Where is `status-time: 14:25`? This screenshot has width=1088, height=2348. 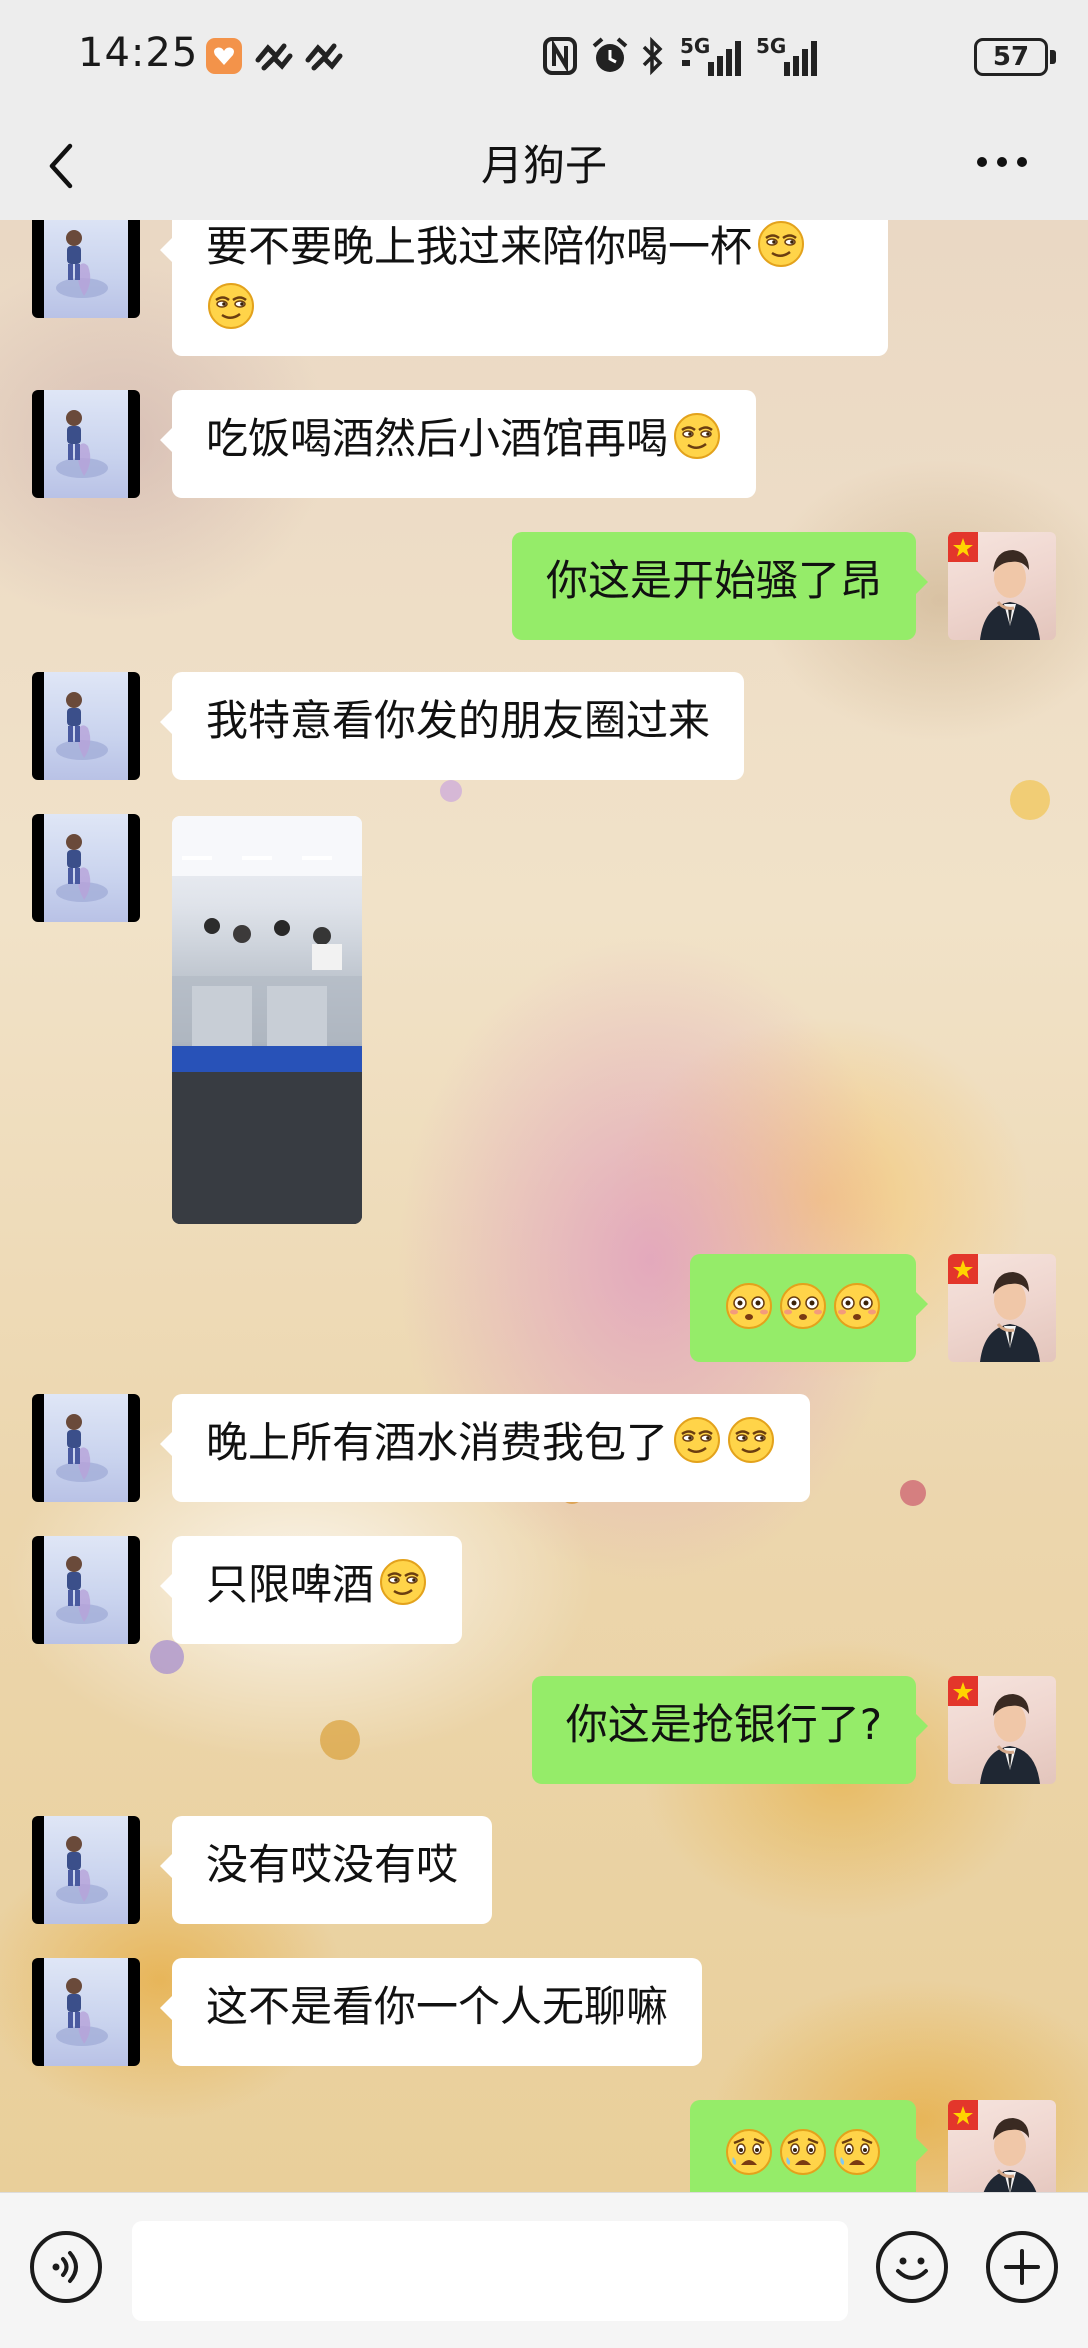 status-time: 14:25 is located at coordinates (138, 53).